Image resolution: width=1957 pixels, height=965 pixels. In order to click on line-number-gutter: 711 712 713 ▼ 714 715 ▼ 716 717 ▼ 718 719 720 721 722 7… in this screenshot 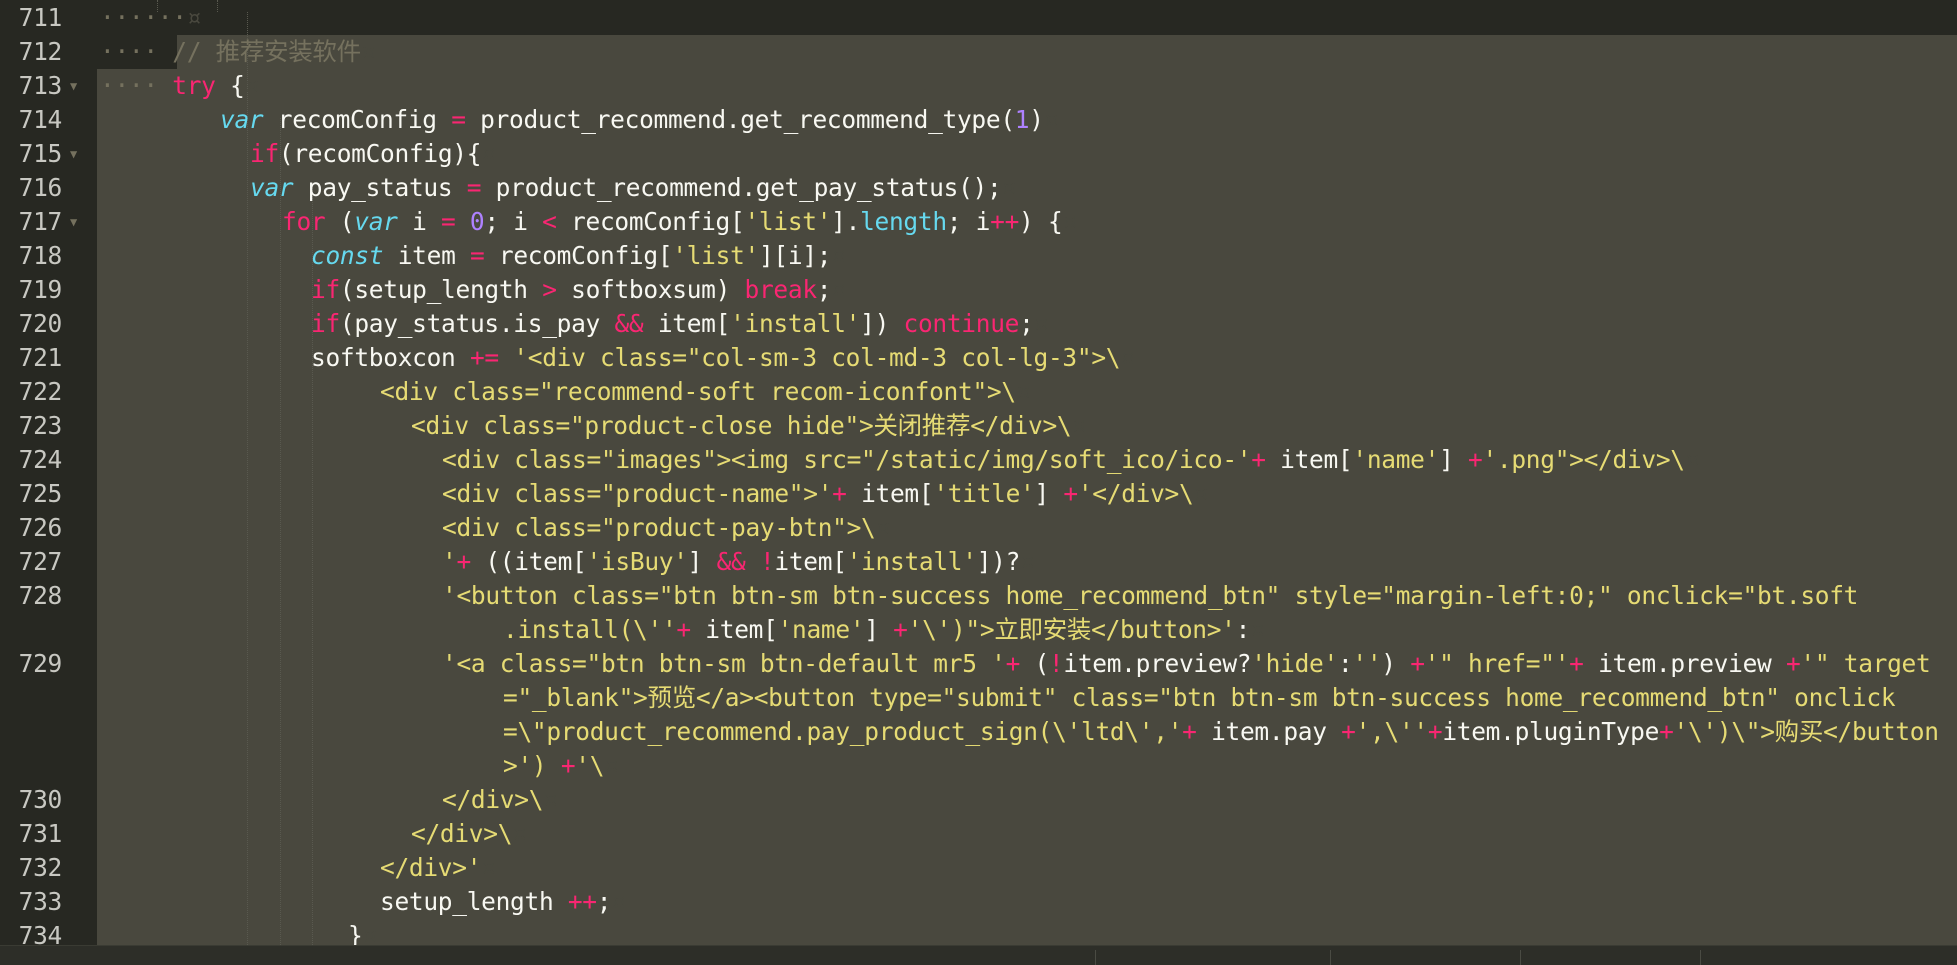, I will do `click(48, 472)`.